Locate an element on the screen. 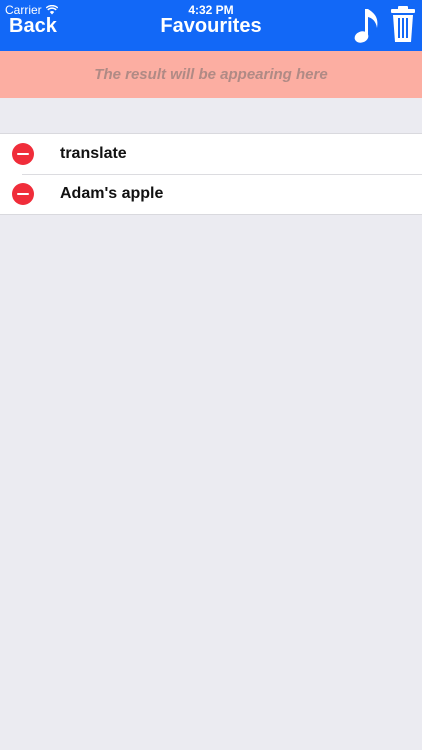  navigation-bar: Carrier 4:32 PM Back Favourites is located at coordinates (211, 25).